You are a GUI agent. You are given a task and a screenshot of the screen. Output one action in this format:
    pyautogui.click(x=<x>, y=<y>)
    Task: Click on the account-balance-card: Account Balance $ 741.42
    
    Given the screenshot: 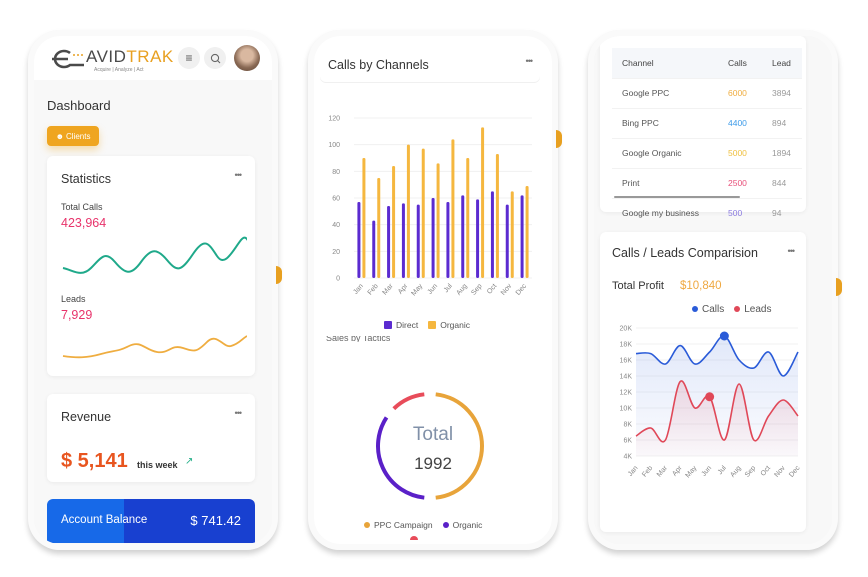 What is the action you would take?
    pyautogui.click(x=151, y=521)
    